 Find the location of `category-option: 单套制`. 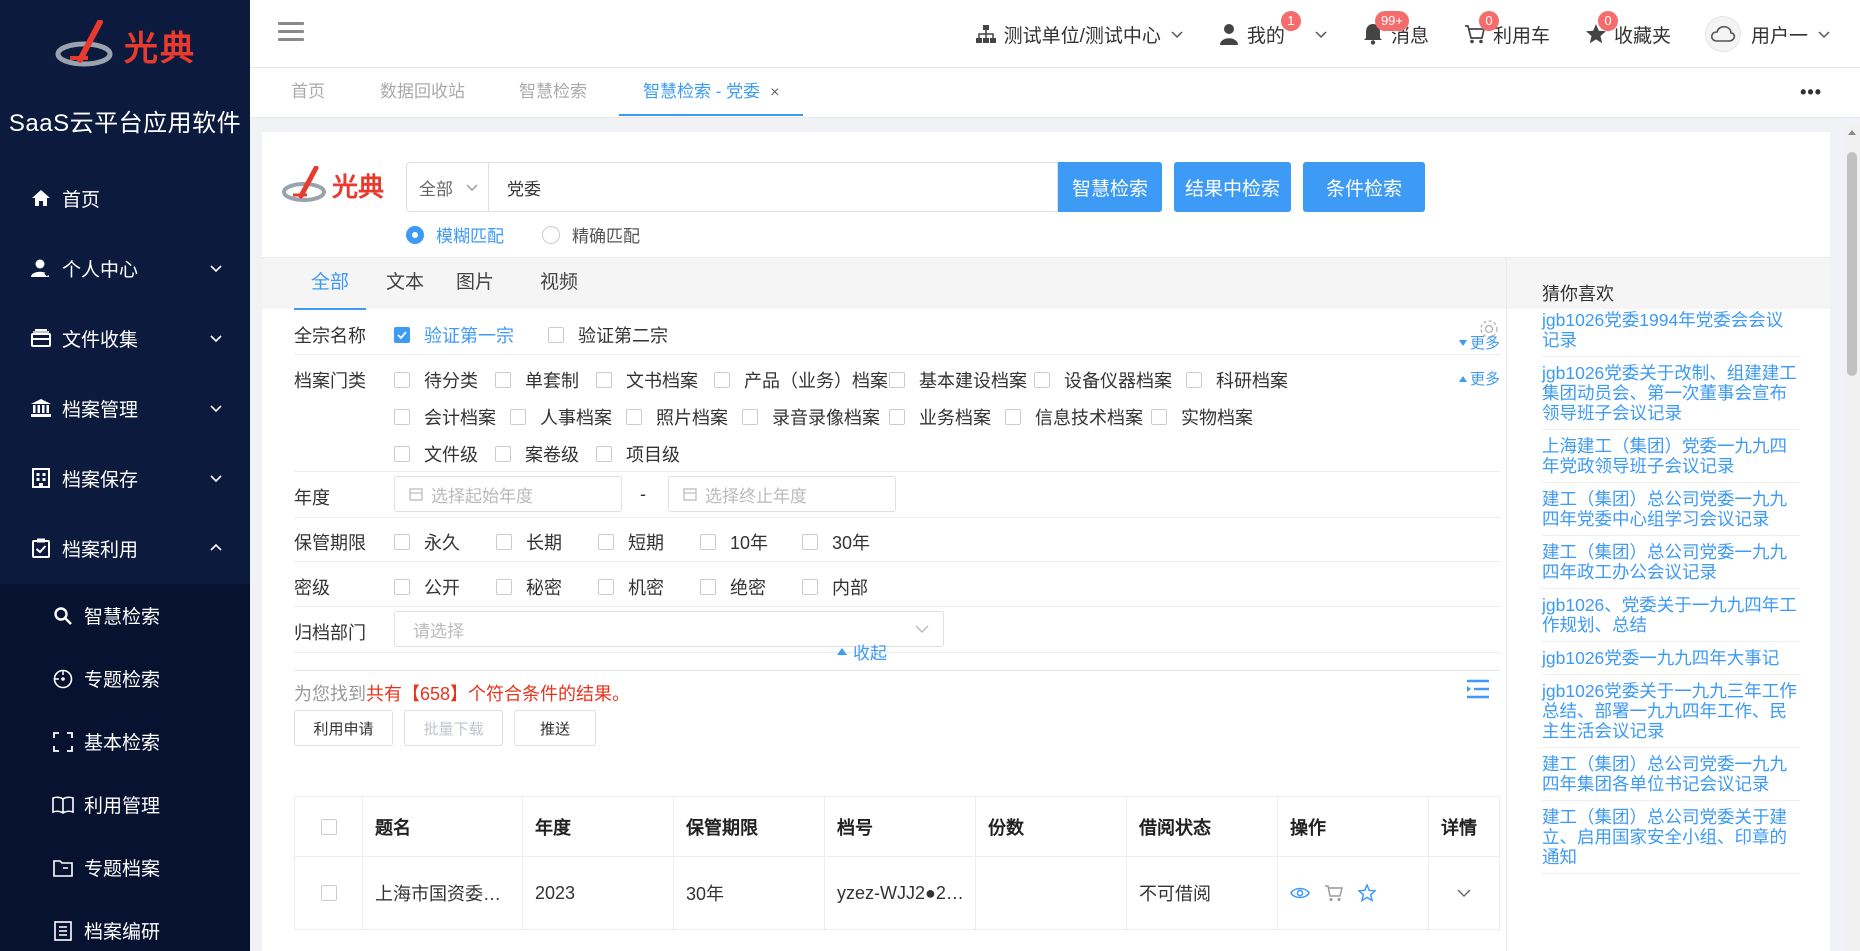

category-option: 单套制 is located at coordinates (537, 380).